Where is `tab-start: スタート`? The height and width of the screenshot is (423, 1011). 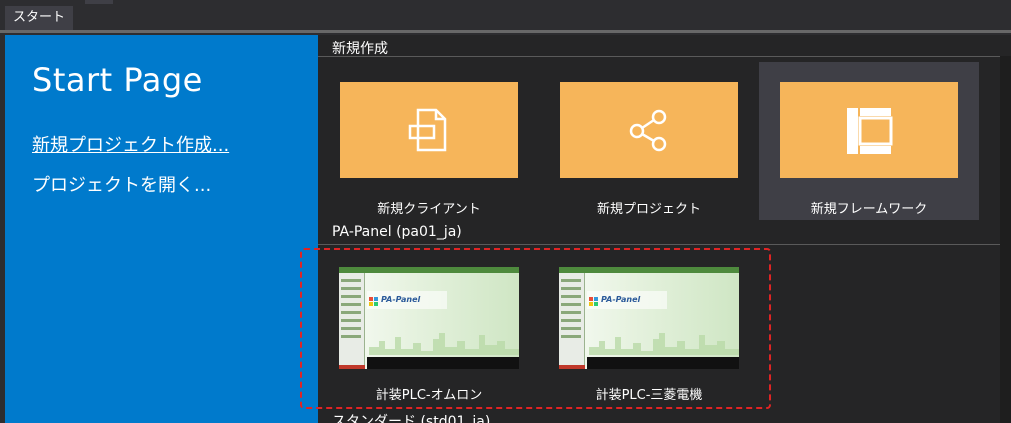 tab-start: スタート is located at coordinates (39, 18).